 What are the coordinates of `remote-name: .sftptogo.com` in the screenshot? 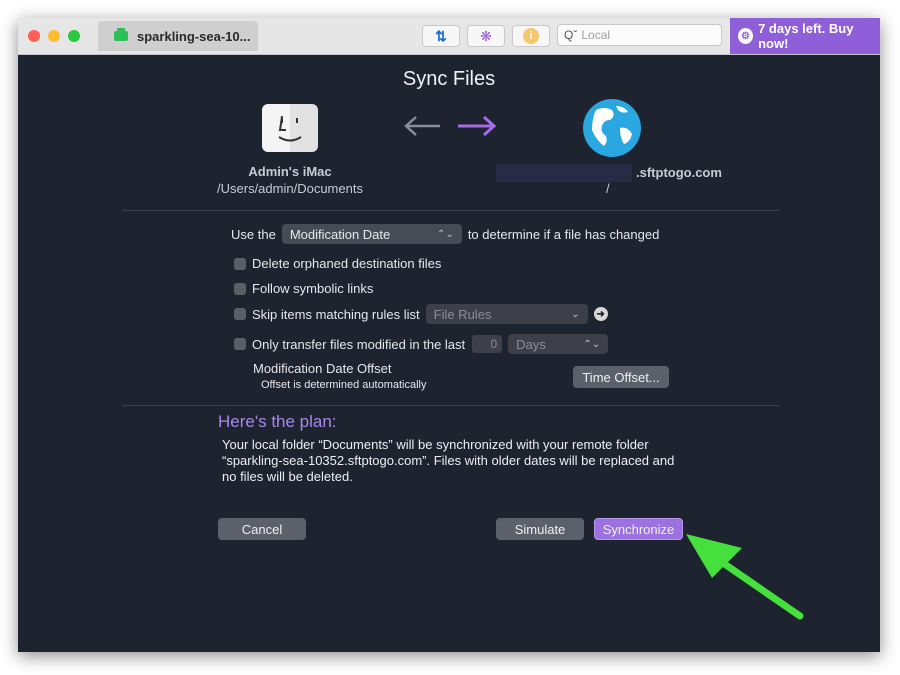 It's located at (679, 172).